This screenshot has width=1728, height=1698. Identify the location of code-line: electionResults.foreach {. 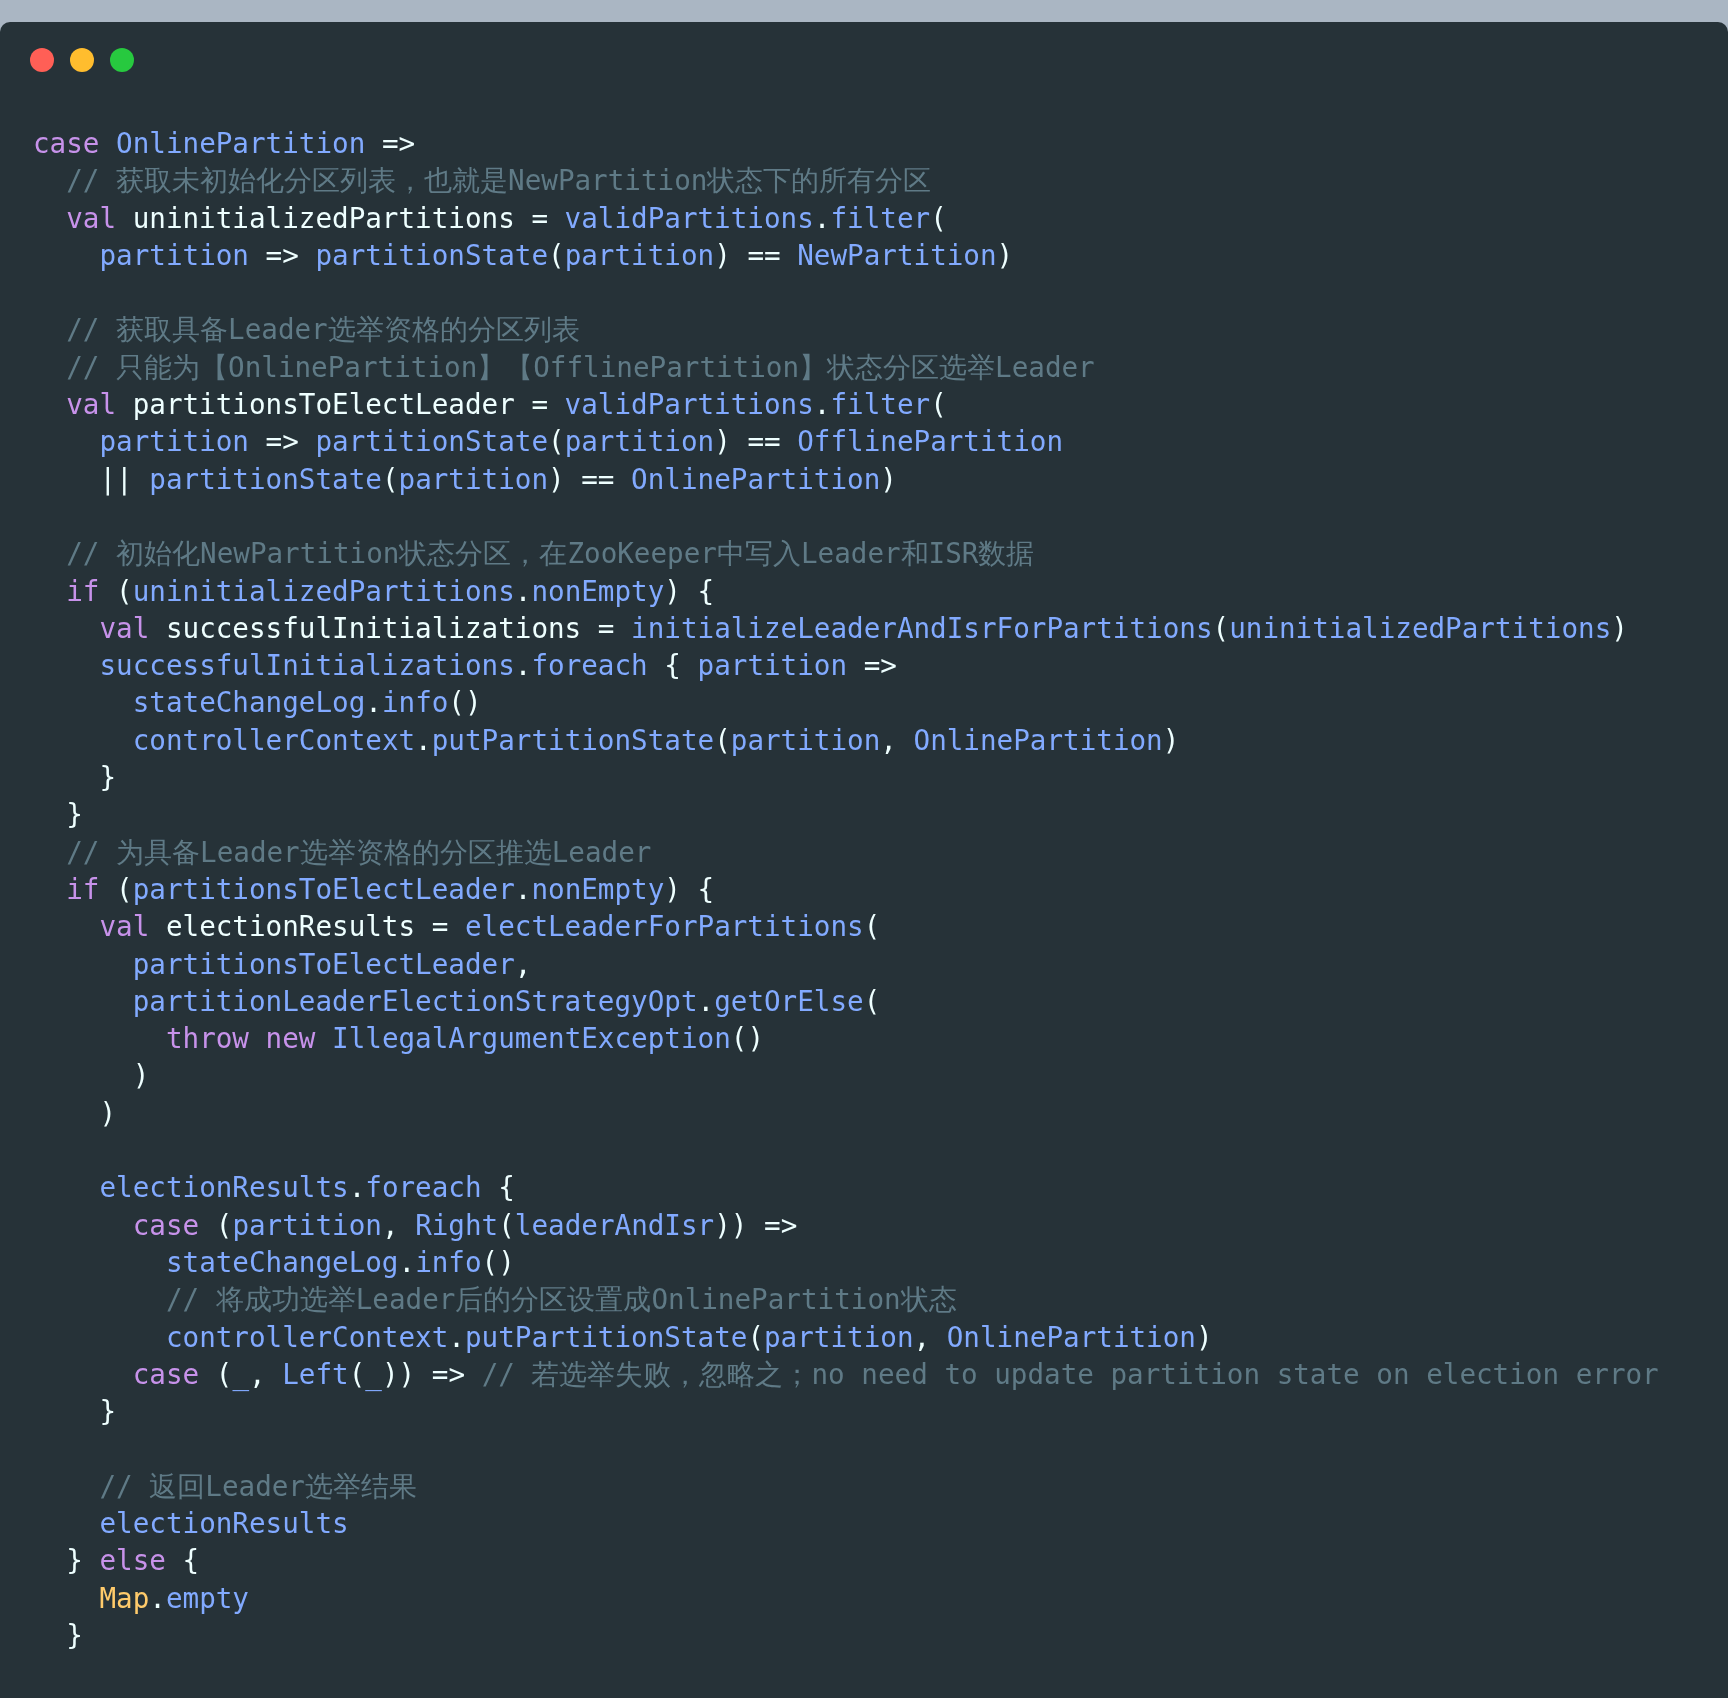
(307, 1188).